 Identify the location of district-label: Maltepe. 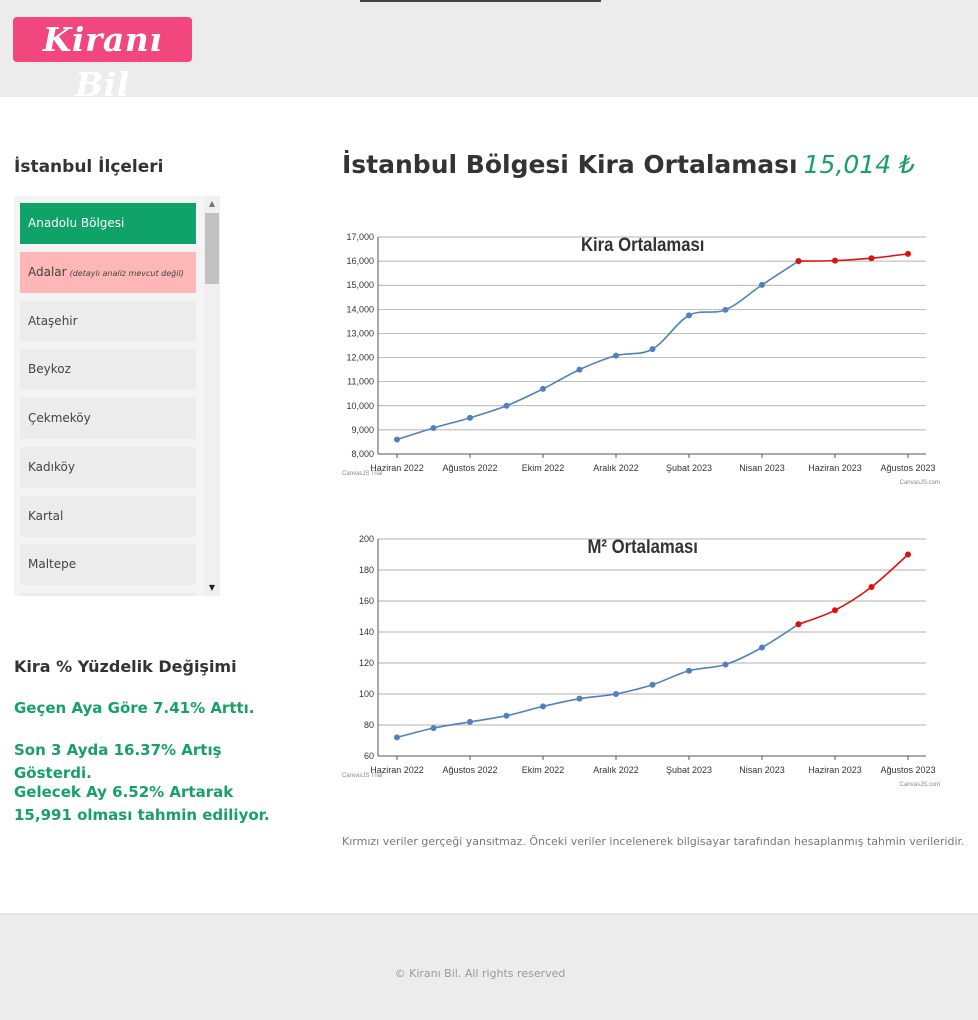
(52, 564).